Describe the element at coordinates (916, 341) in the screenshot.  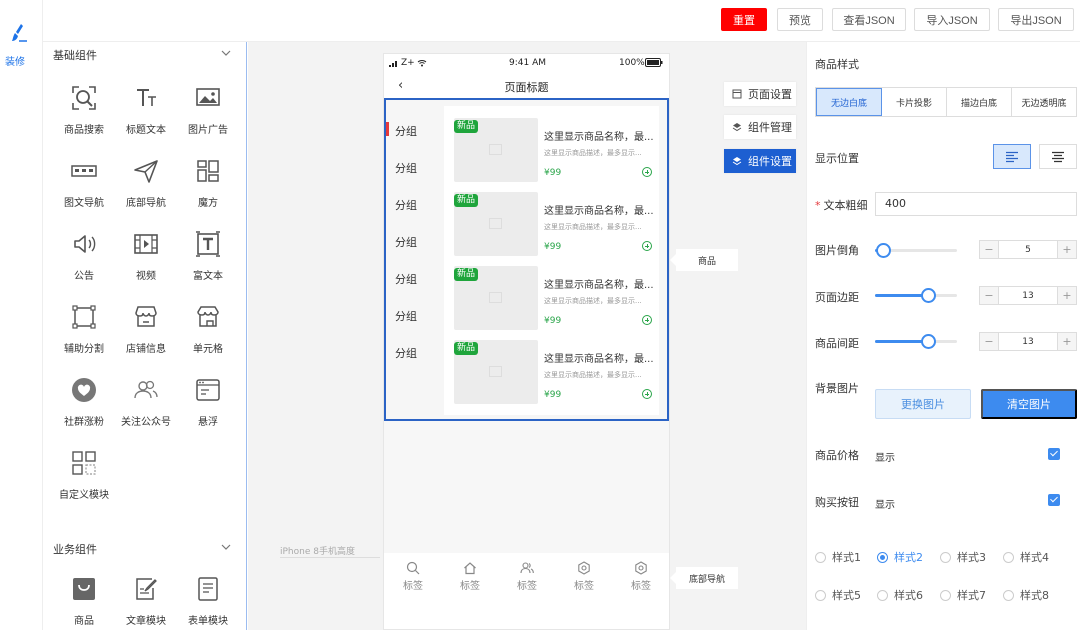
I see `gap-slider` at that location.